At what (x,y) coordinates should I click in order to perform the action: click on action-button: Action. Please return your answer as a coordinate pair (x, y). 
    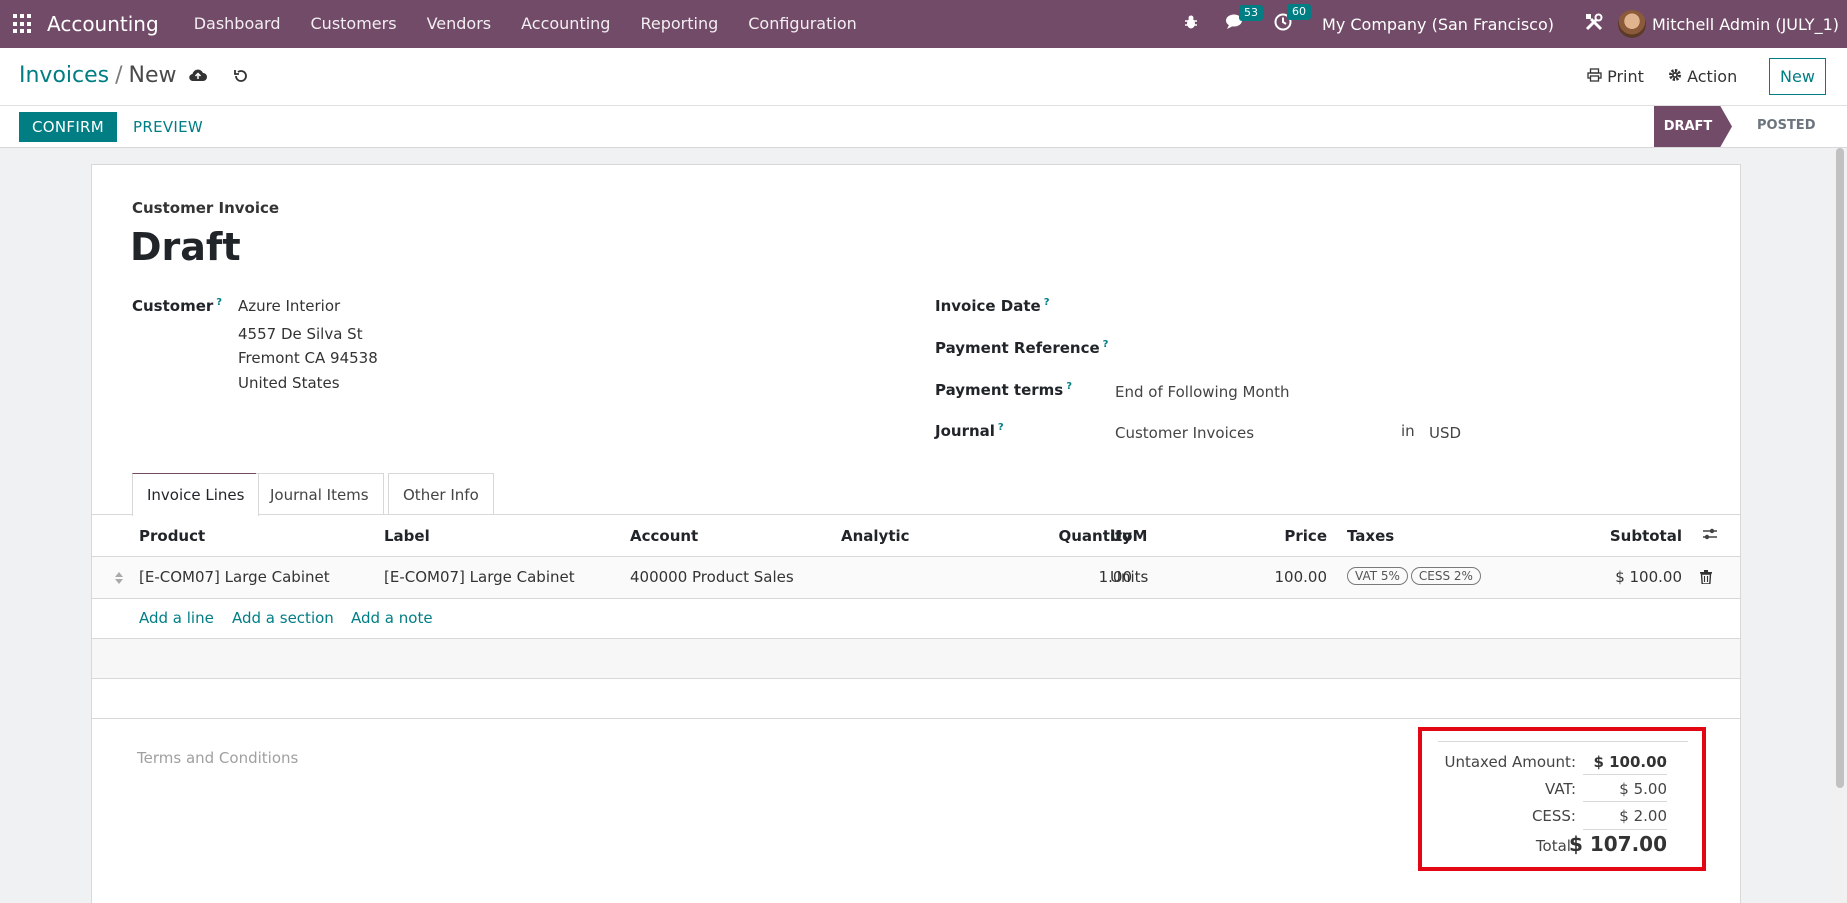
    Looking at the image, I should click on (1702, 76).